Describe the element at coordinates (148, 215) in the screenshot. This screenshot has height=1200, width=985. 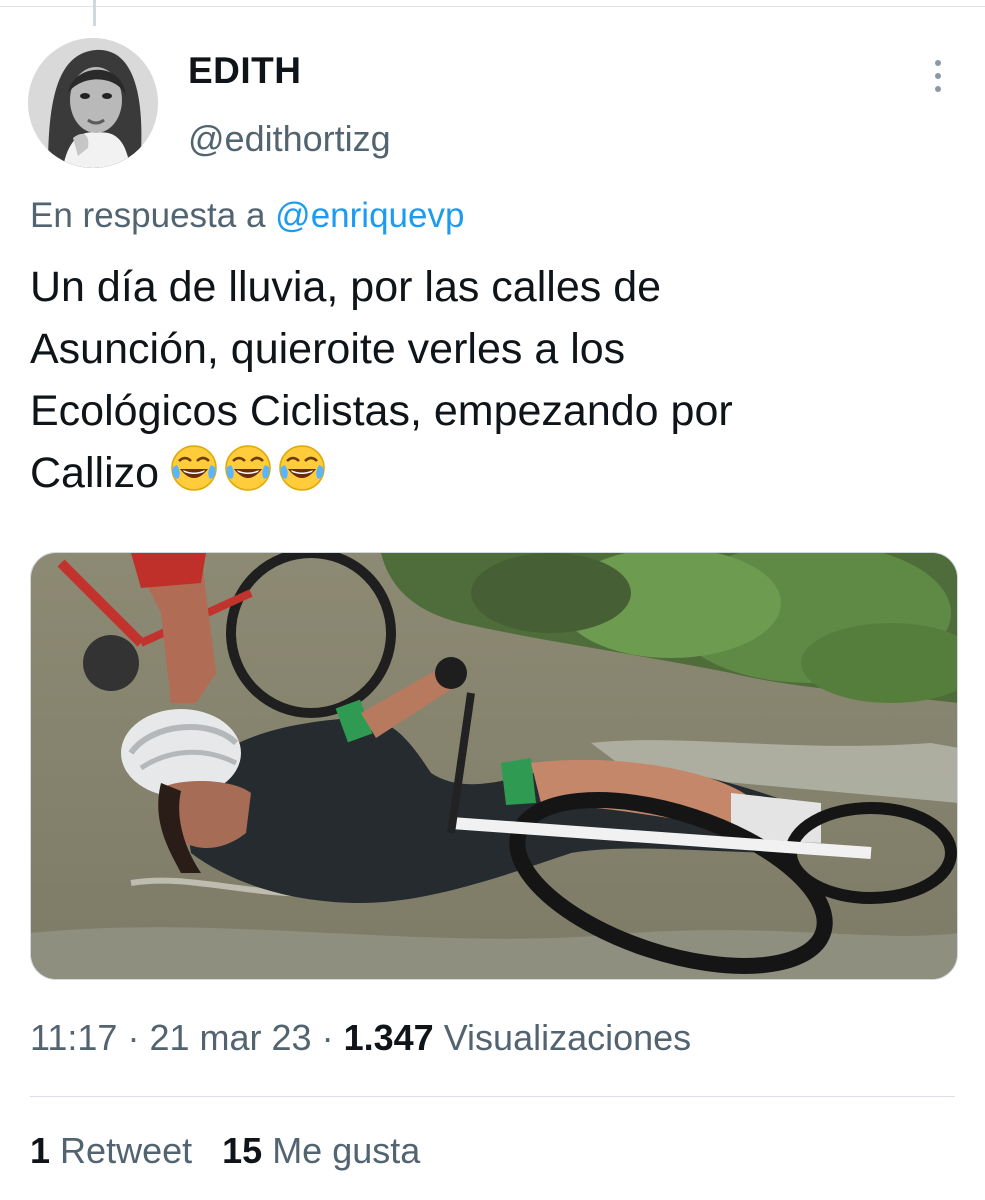
I see `reply-prefix: En respuesta a` at that location.